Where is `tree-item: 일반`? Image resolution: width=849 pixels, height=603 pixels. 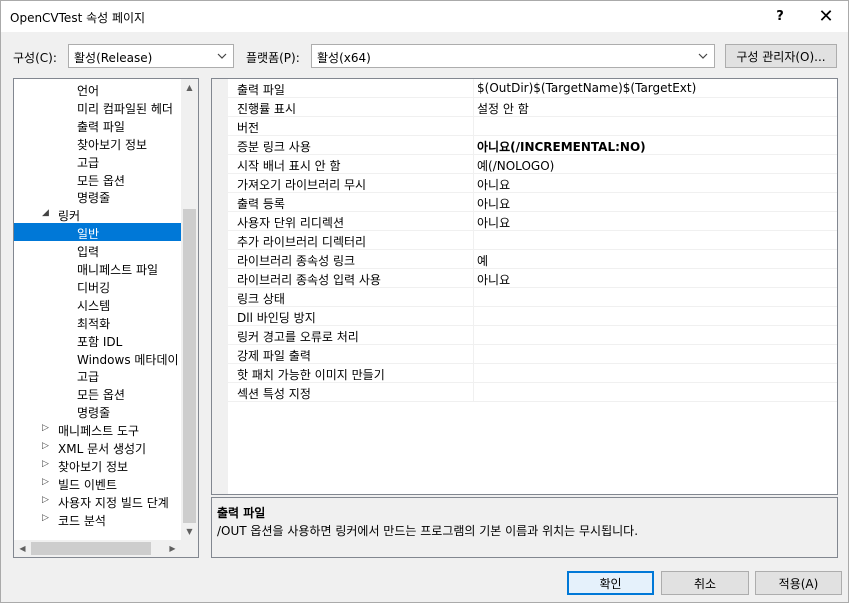 tree-item: 일반 is located at coordinates (97, 232).